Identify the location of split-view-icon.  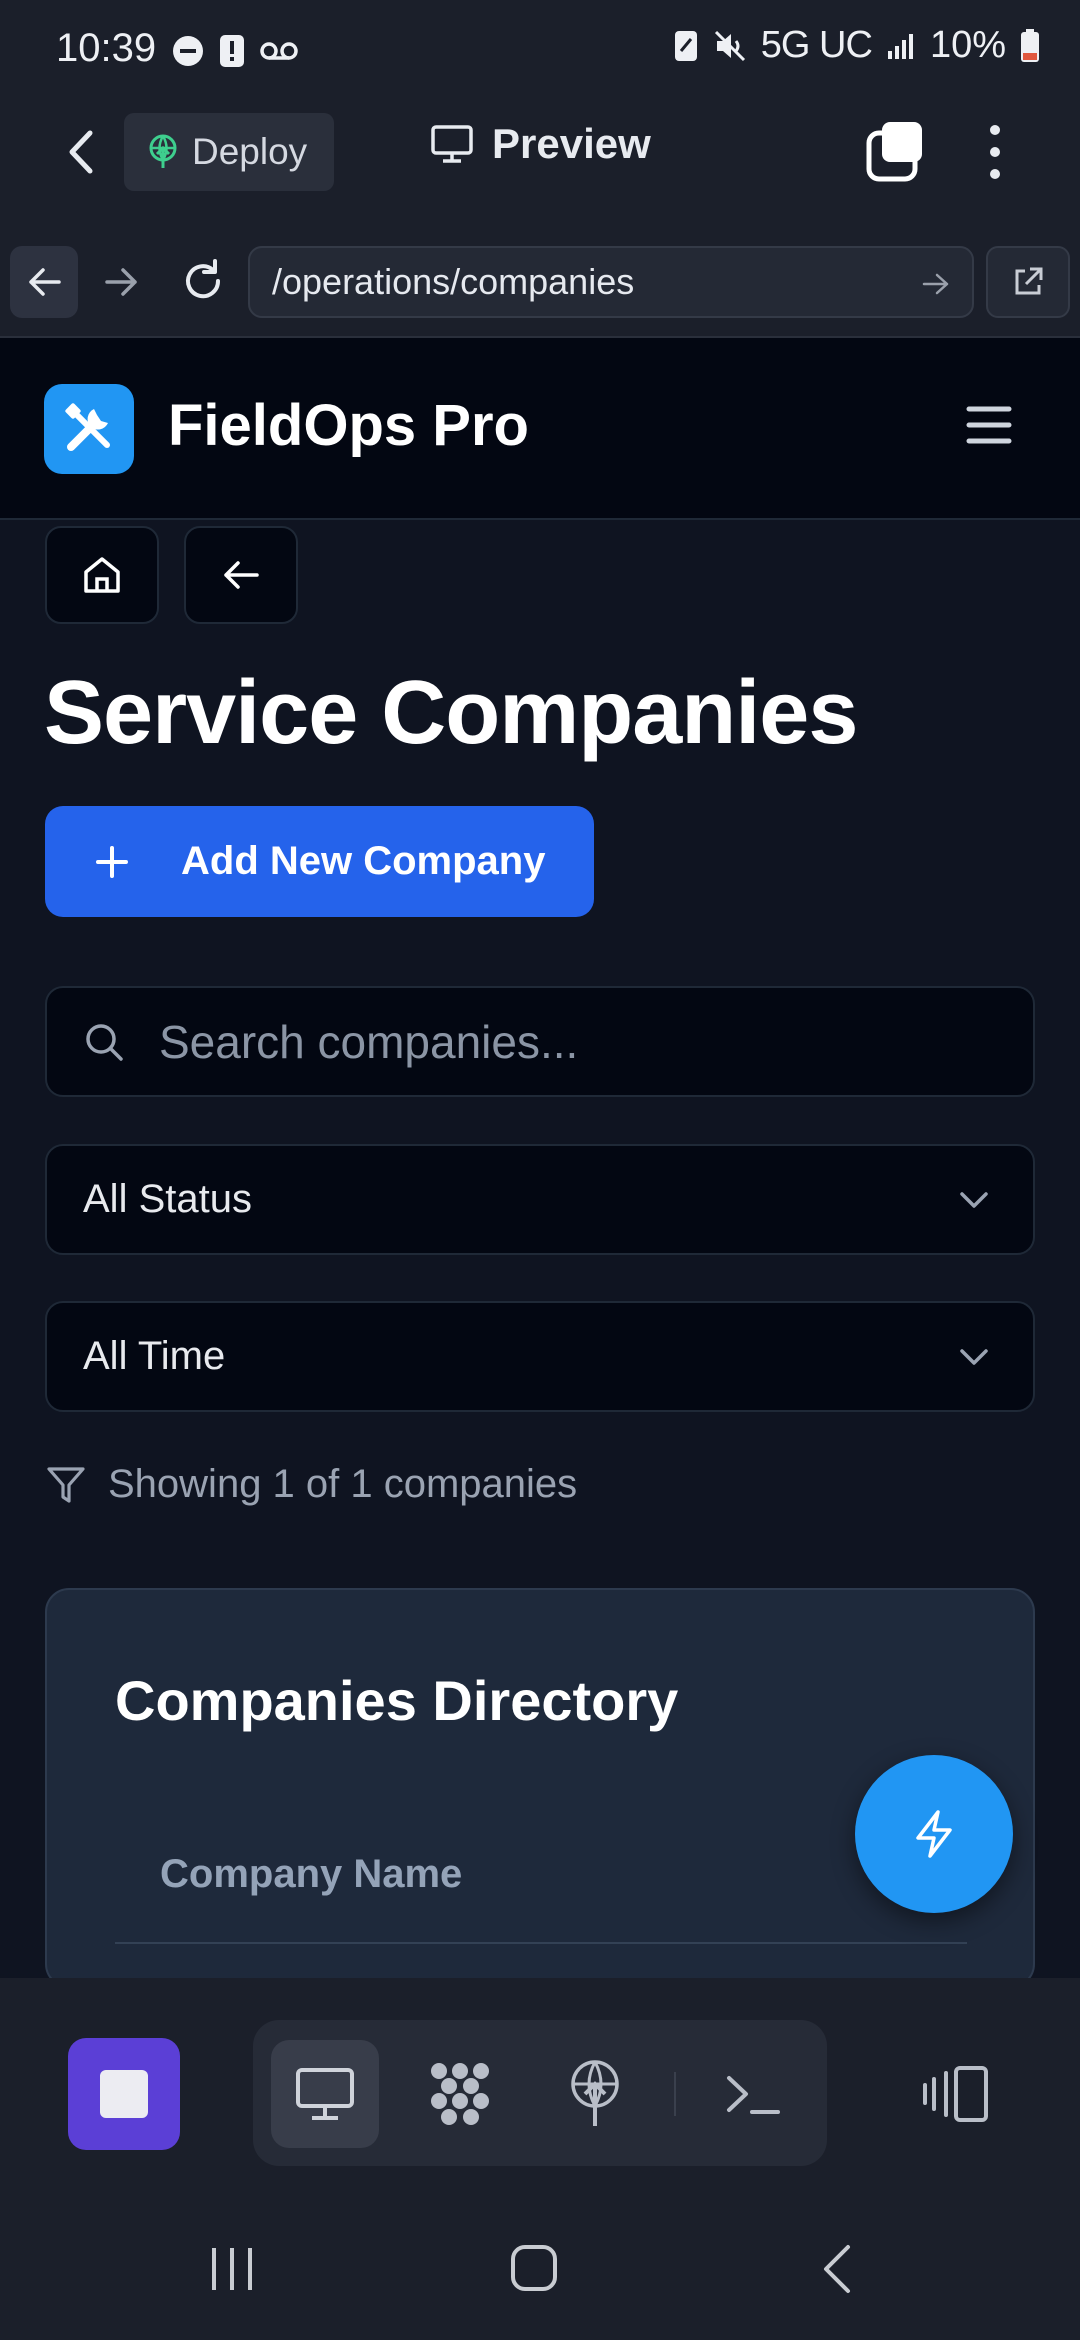
(955, 2094).